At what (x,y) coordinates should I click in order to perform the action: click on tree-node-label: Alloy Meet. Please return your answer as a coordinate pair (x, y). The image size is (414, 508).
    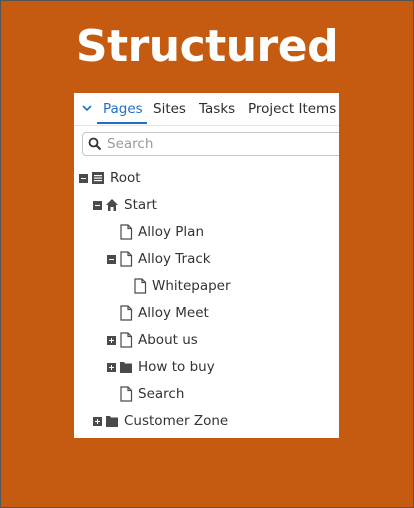
    Looking at the image, I should click on (173, 313).